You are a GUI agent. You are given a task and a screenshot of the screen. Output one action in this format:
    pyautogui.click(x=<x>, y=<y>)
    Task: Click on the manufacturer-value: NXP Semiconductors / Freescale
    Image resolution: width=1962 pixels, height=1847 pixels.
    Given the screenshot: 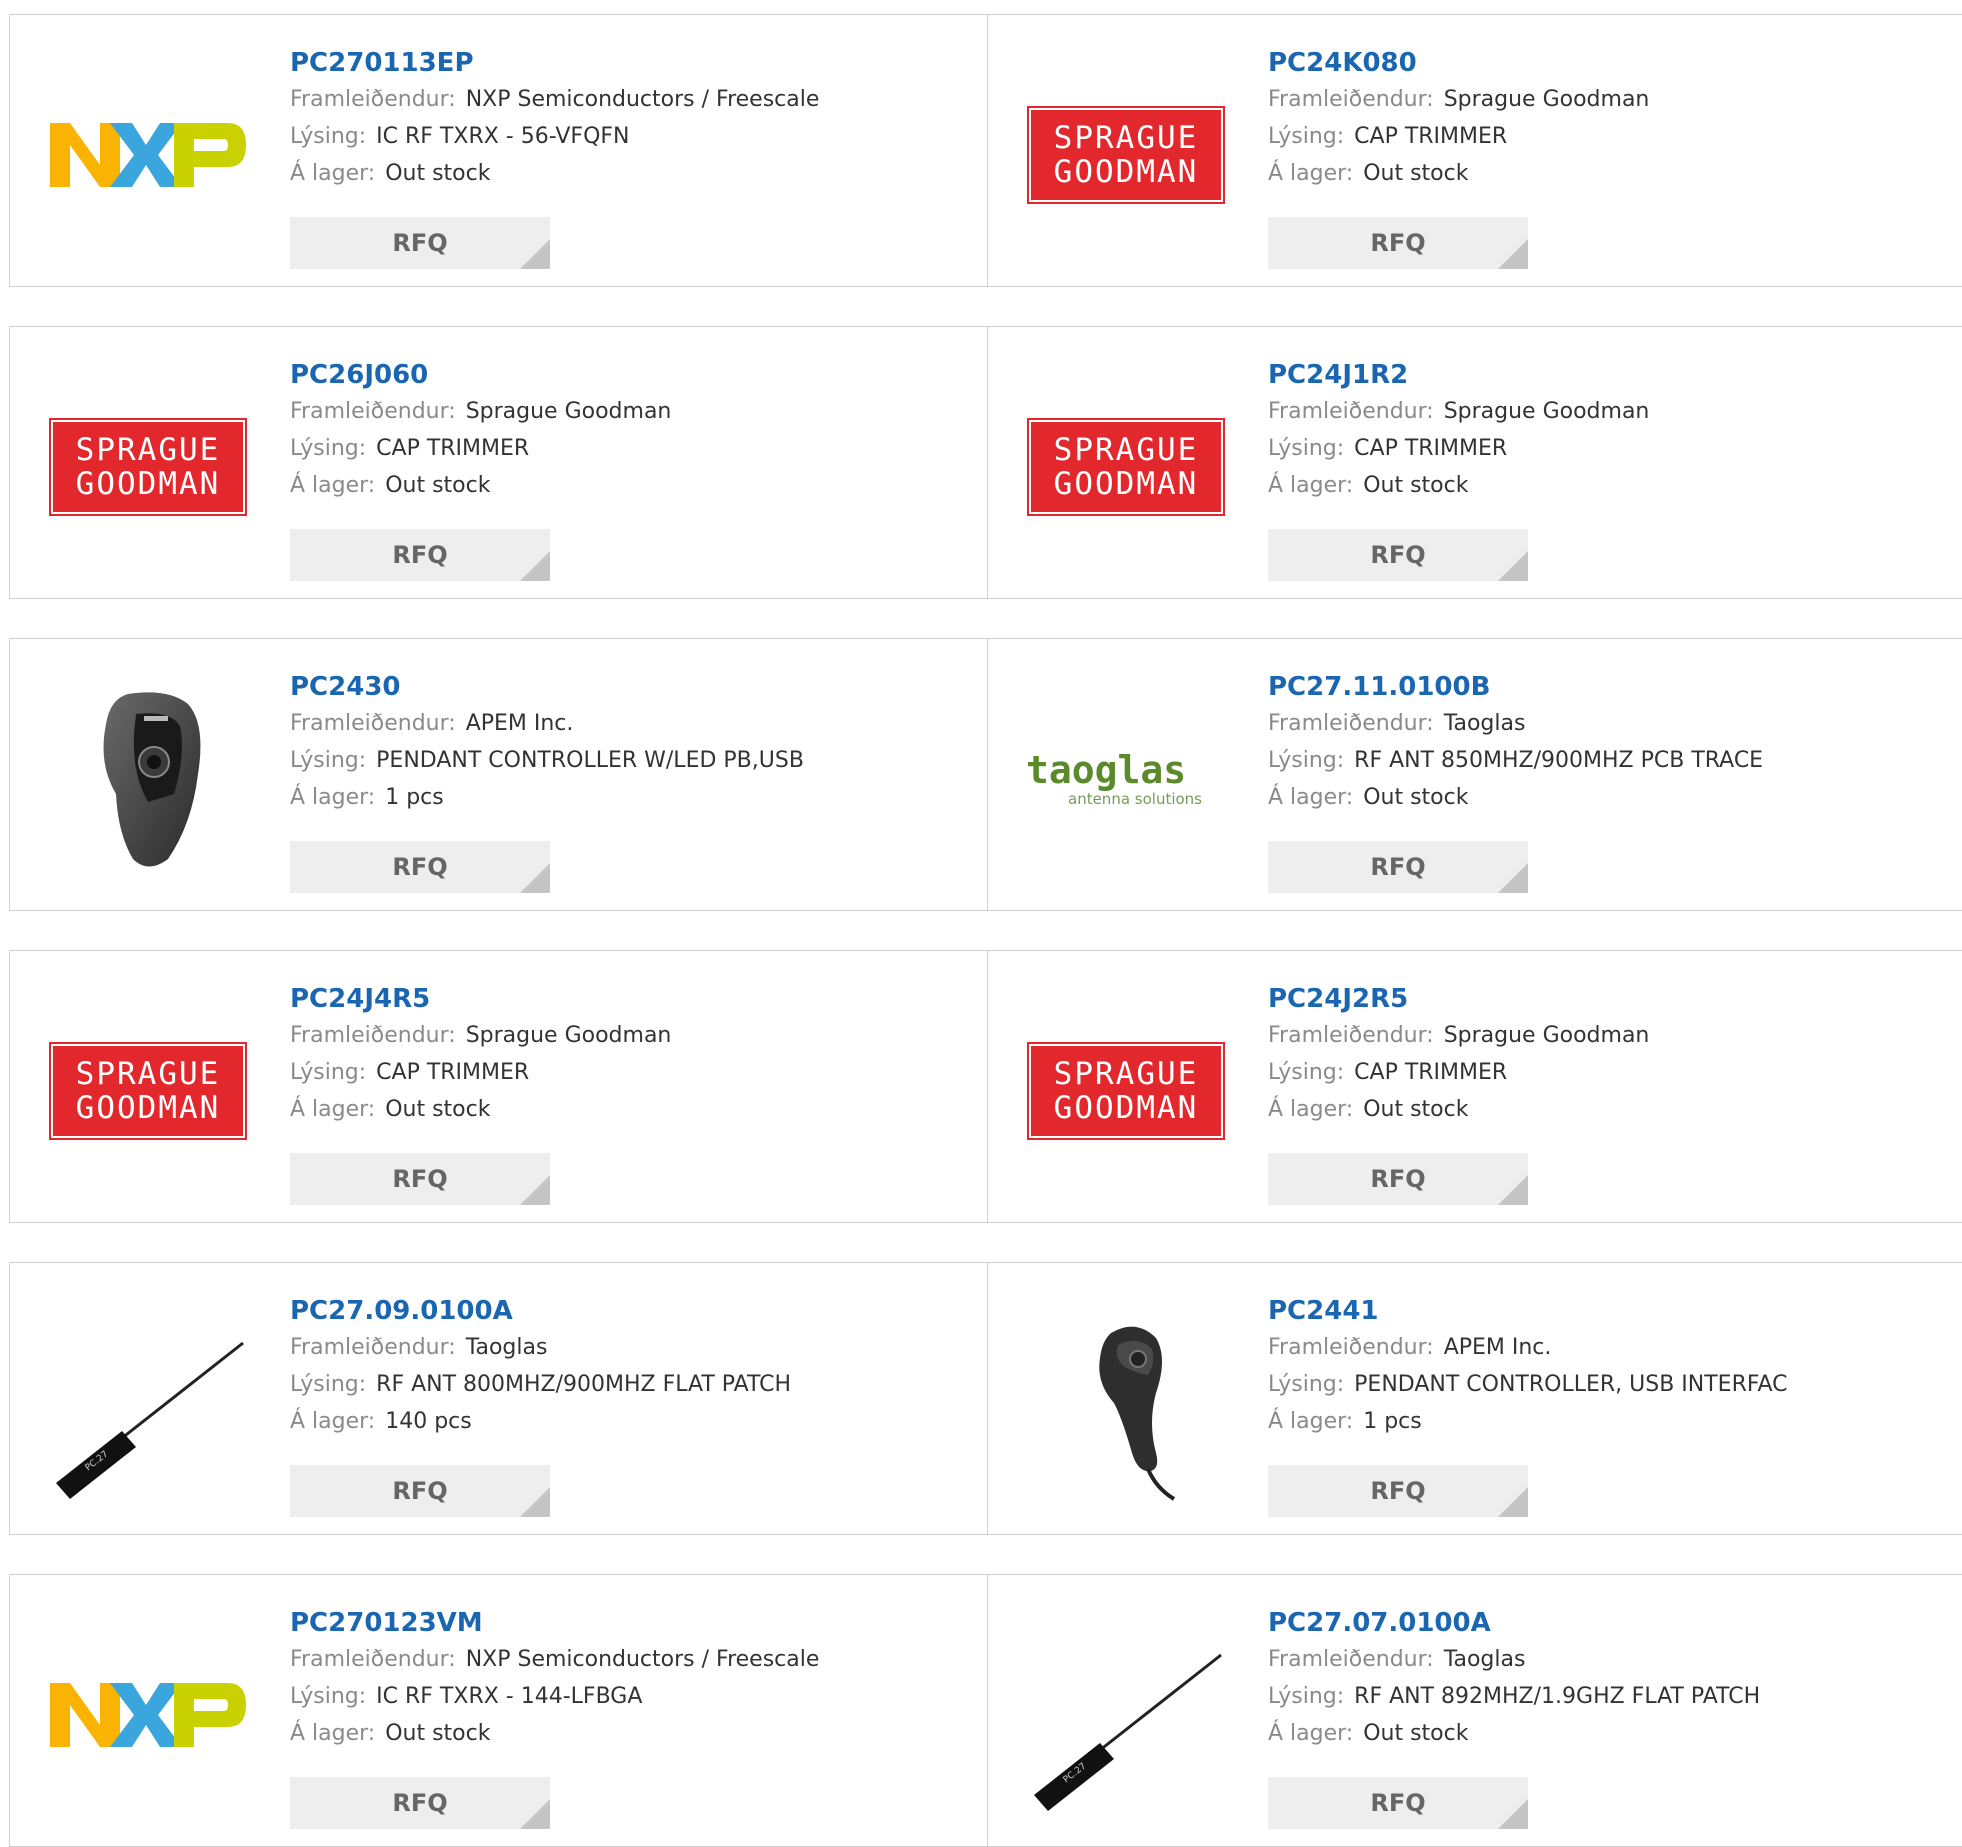 What is the action you would take?
    pyautogui.click(x=642, y=99)
    